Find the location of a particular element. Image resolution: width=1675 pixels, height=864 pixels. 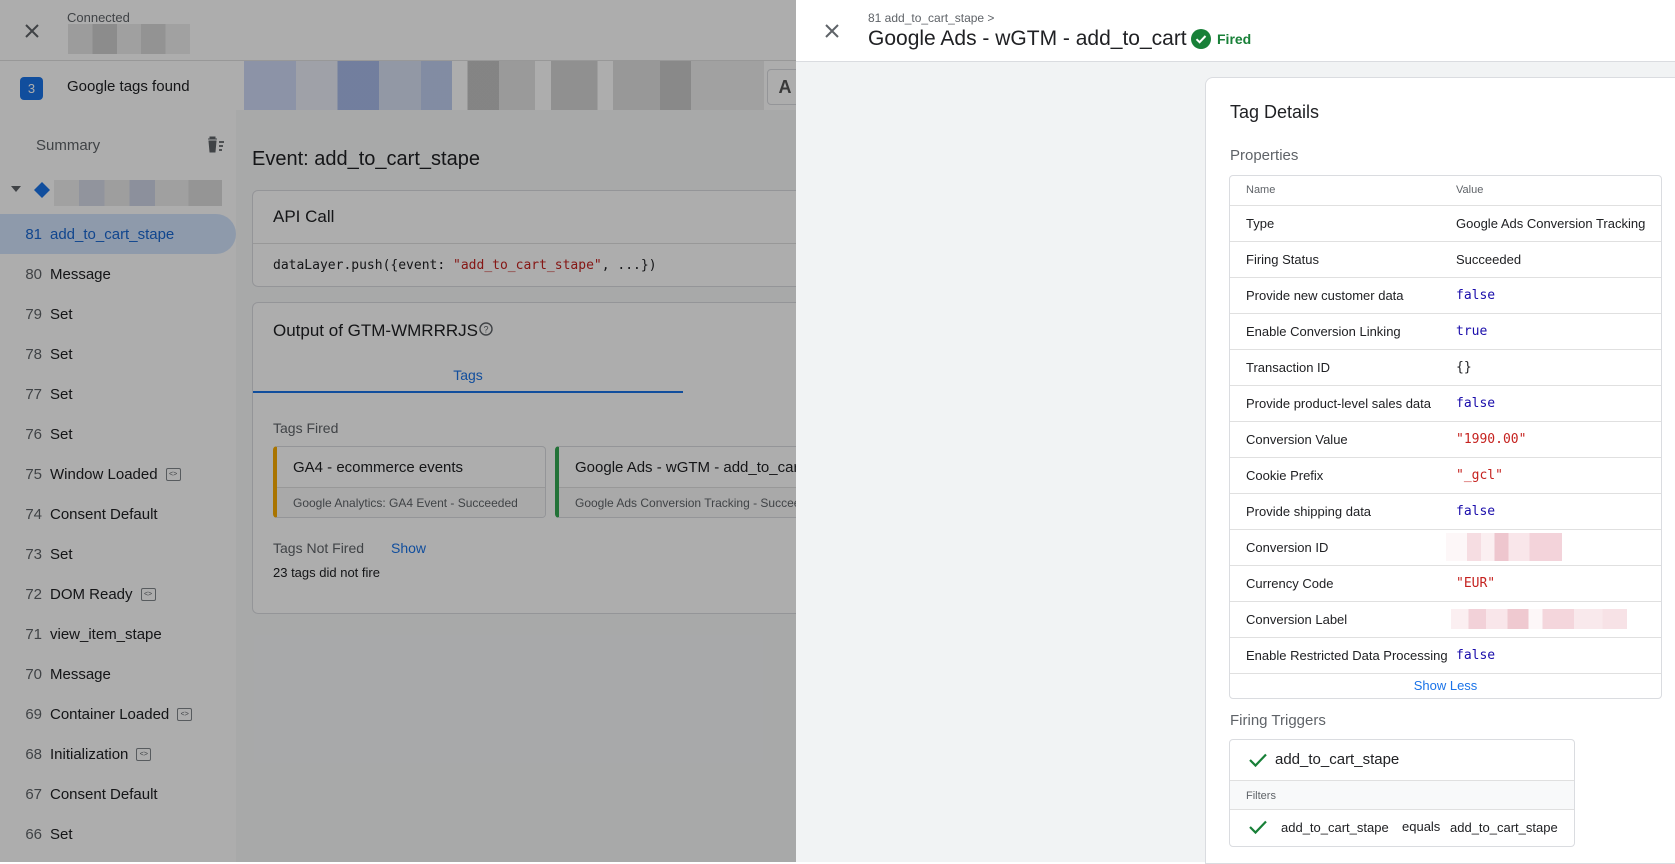

property-value: "EUR" is located at coordinates (1476, 583).